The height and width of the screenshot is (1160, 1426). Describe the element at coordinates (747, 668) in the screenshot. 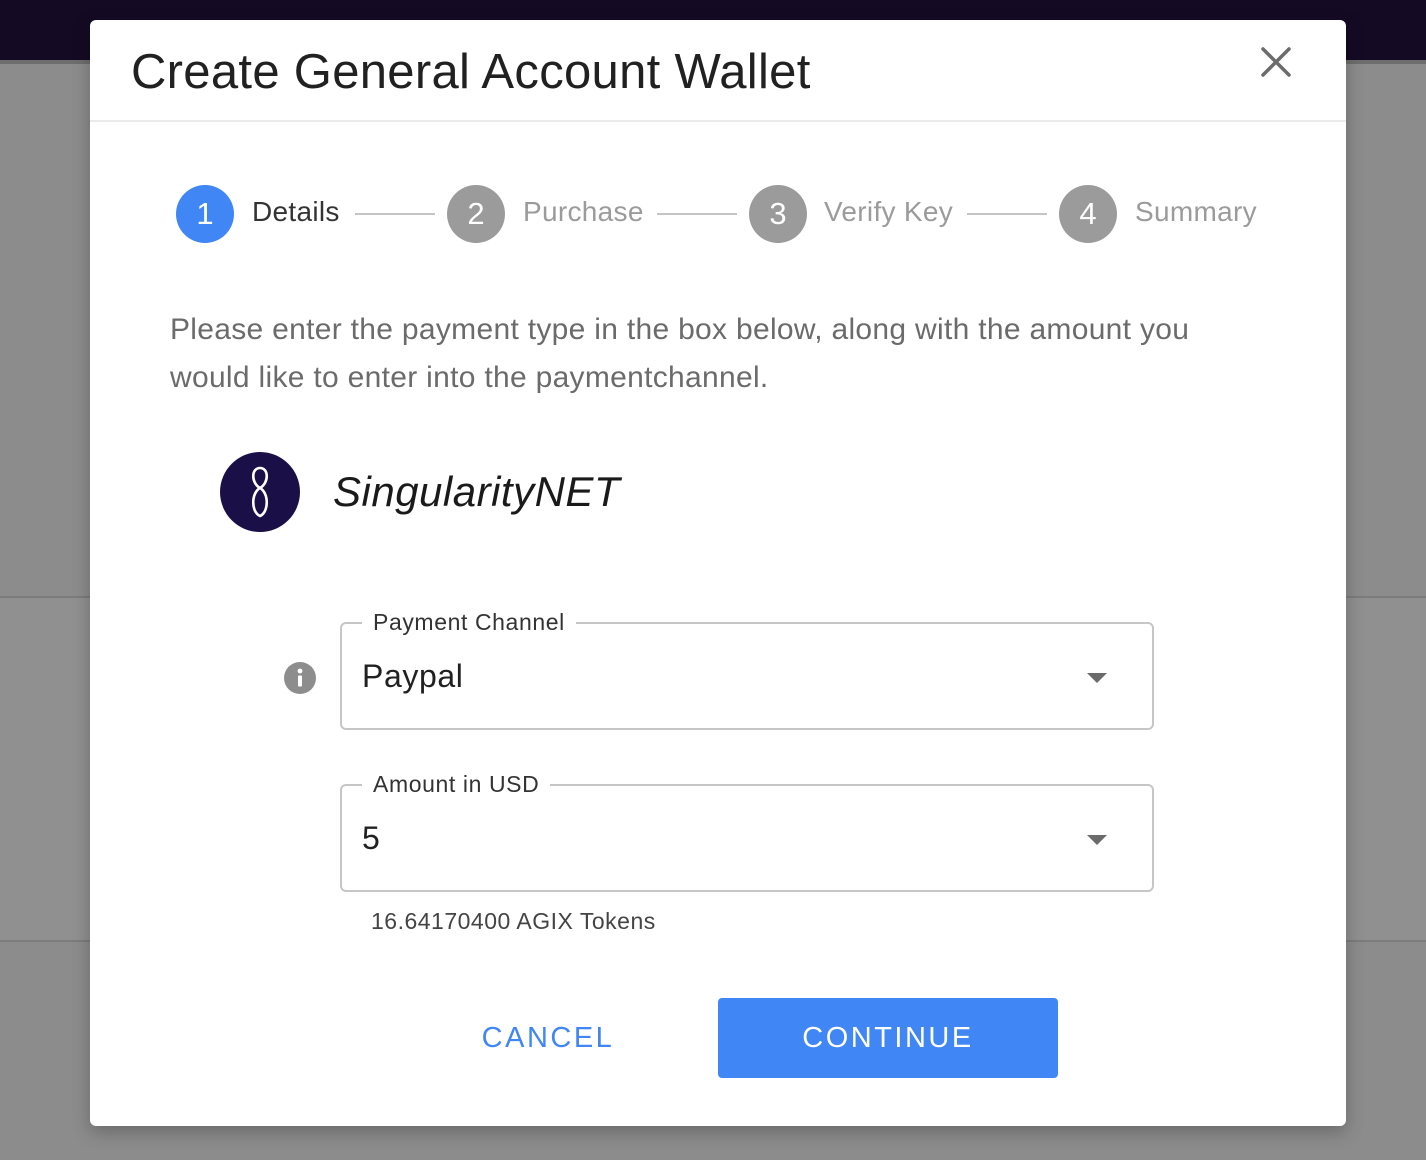

I see `payment-channel-select: Payment Channel Paypal` at that location.